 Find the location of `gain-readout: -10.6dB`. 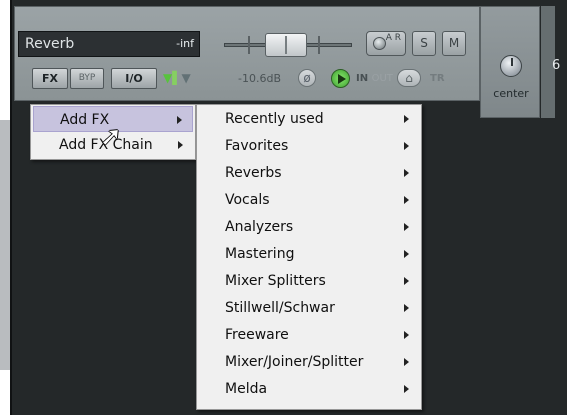

gain-readout: -10.6dB is located at coordinates (259, 78).